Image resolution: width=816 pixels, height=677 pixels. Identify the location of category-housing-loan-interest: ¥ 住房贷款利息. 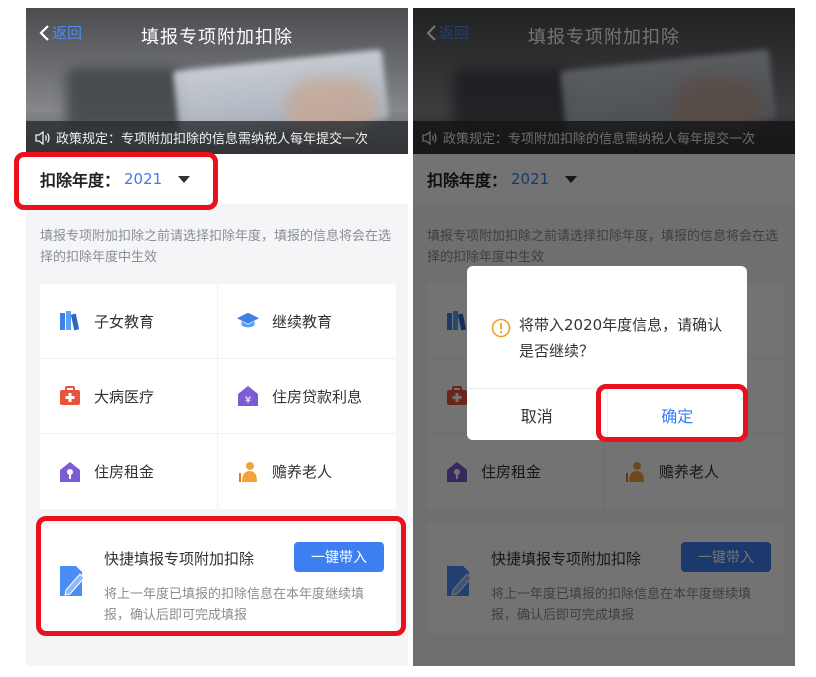
(307, 396).